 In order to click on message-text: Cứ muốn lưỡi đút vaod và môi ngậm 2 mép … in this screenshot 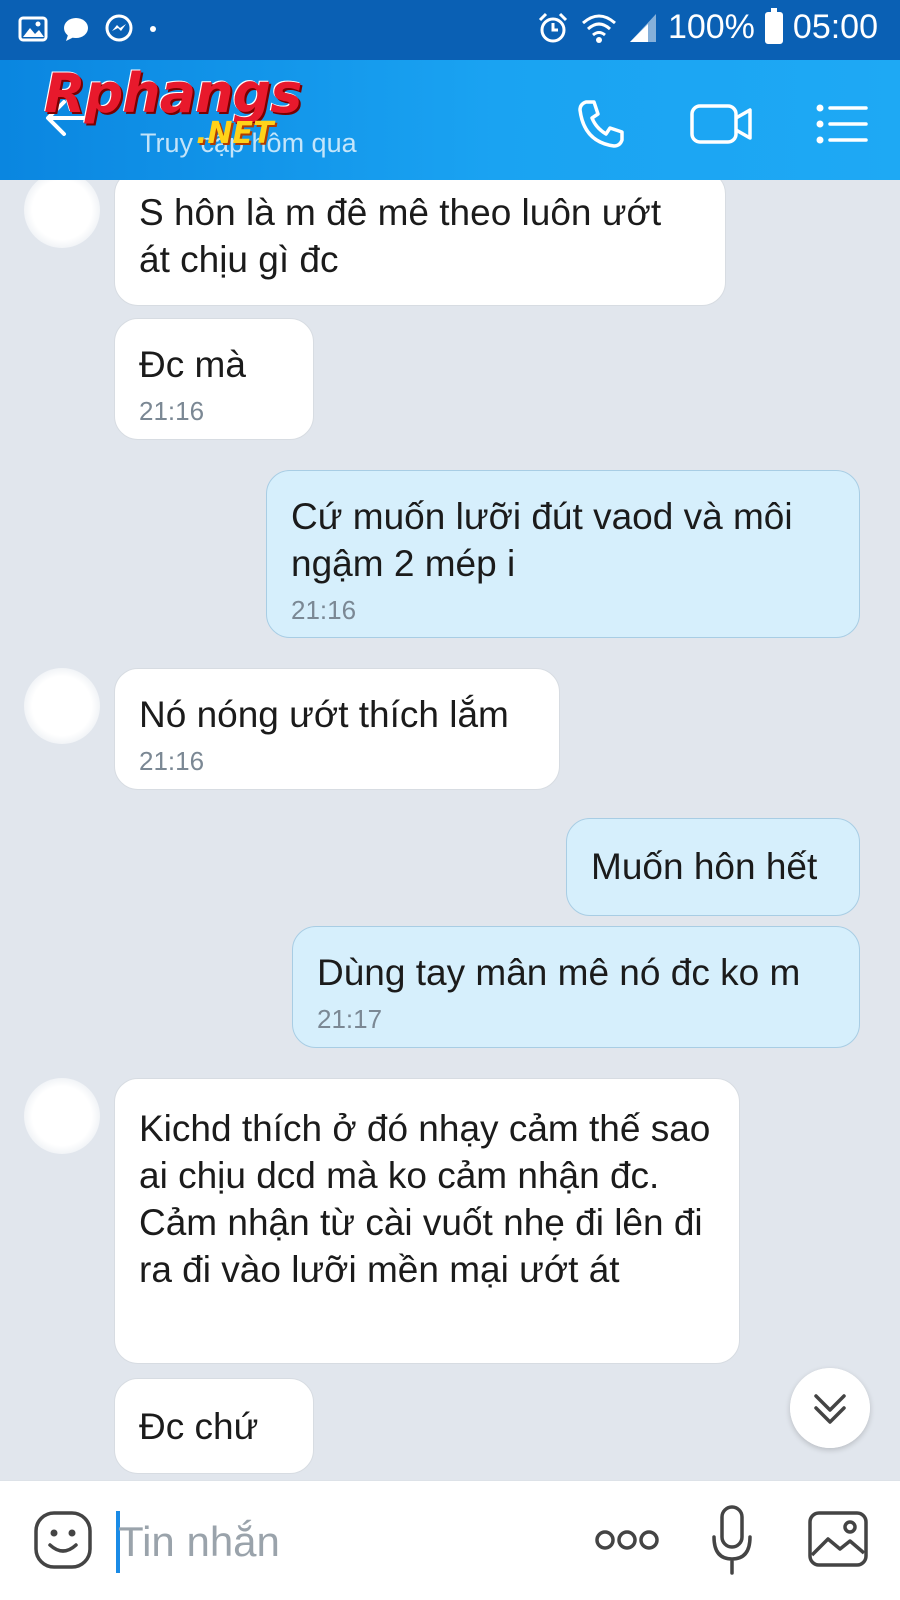, I will do `click(542, 540)`.